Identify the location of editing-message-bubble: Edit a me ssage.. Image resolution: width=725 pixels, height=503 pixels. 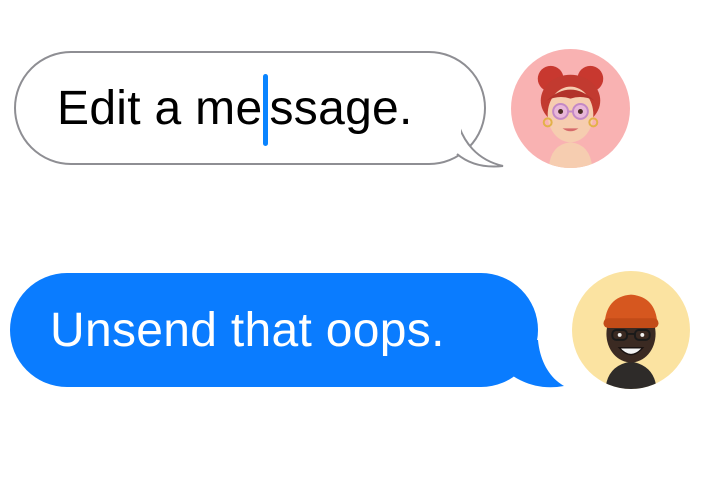
(250, 108).